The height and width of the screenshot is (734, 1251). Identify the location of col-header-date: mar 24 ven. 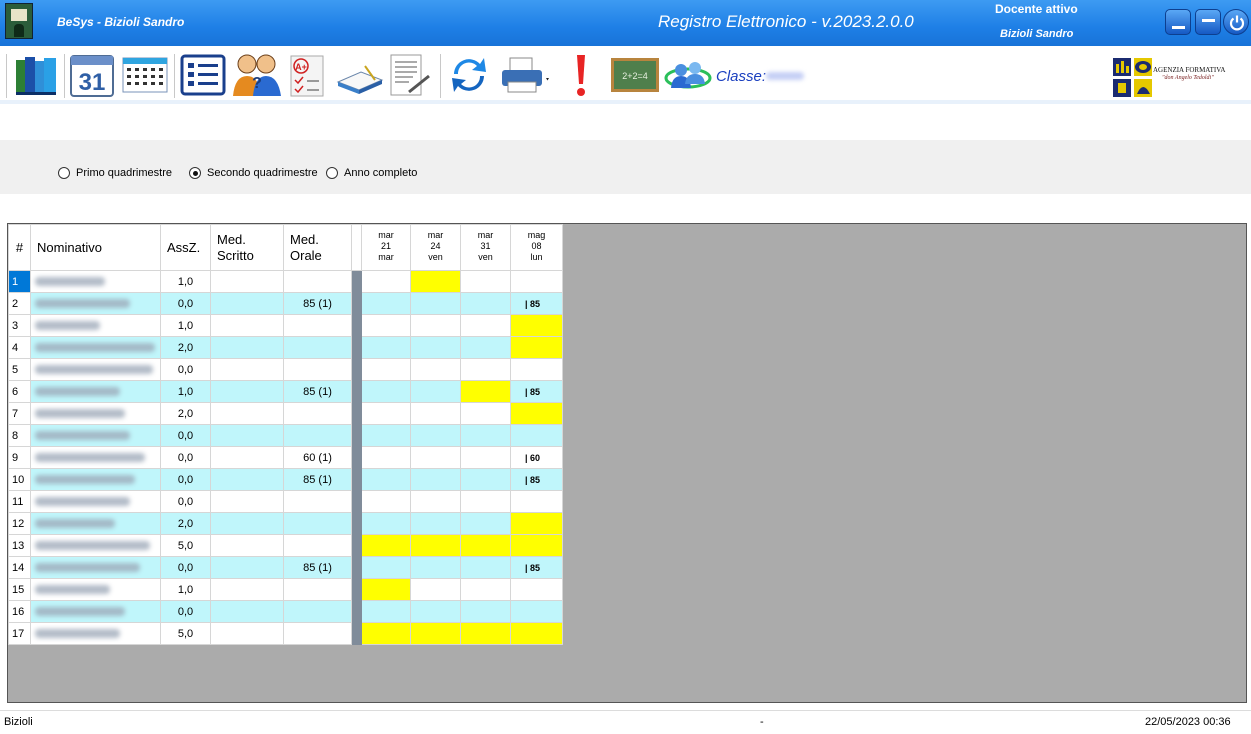
(435, 247).